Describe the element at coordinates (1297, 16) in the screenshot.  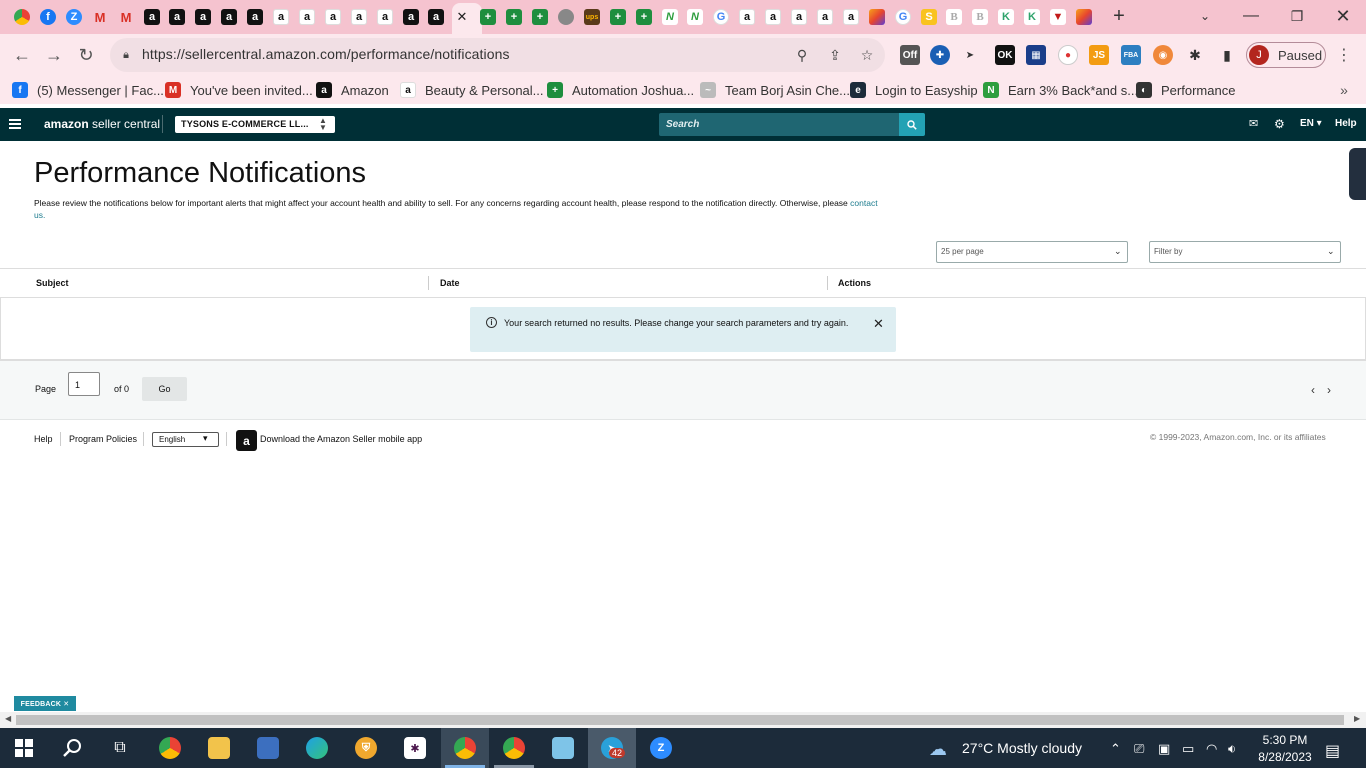
I see `restore-icon: ❐` at that location.